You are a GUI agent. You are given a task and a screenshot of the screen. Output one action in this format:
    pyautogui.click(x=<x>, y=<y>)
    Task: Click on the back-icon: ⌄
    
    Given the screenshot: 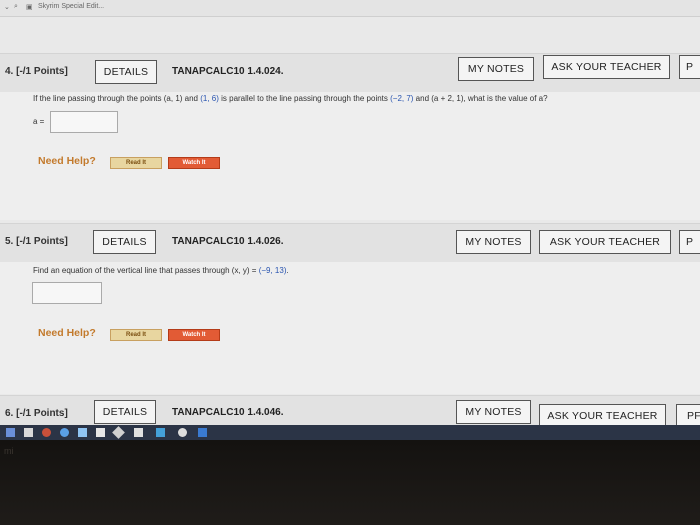 What is the action you would take?
    pyautogui.click(x=7, y=7)
    